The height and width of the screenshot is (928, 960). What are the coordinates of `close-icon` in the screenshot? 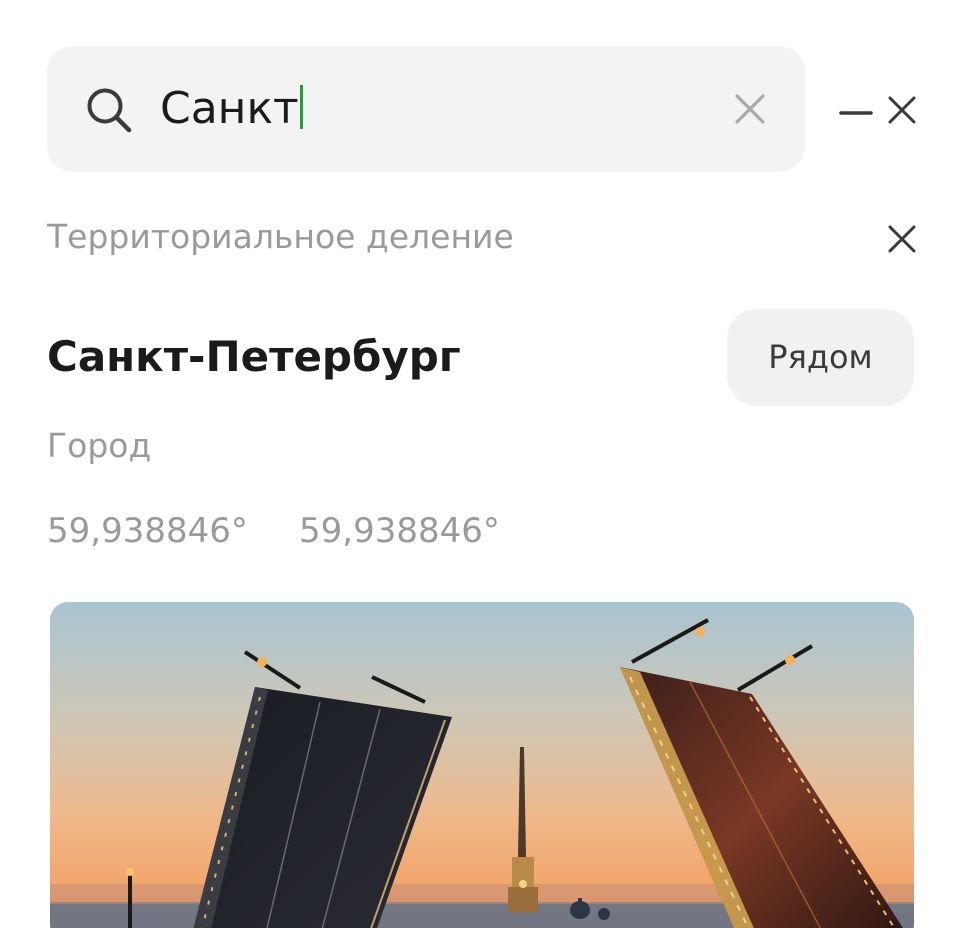 It's located at (902, 110).